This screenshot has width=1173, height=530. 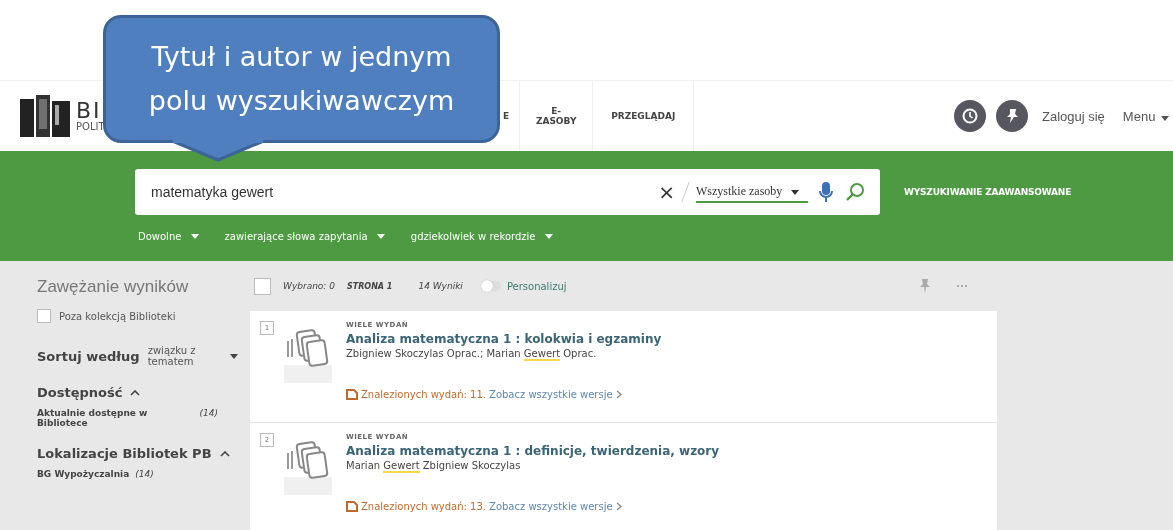 I want to click on page-label: STRONA 1, so click(x=370, y=286).